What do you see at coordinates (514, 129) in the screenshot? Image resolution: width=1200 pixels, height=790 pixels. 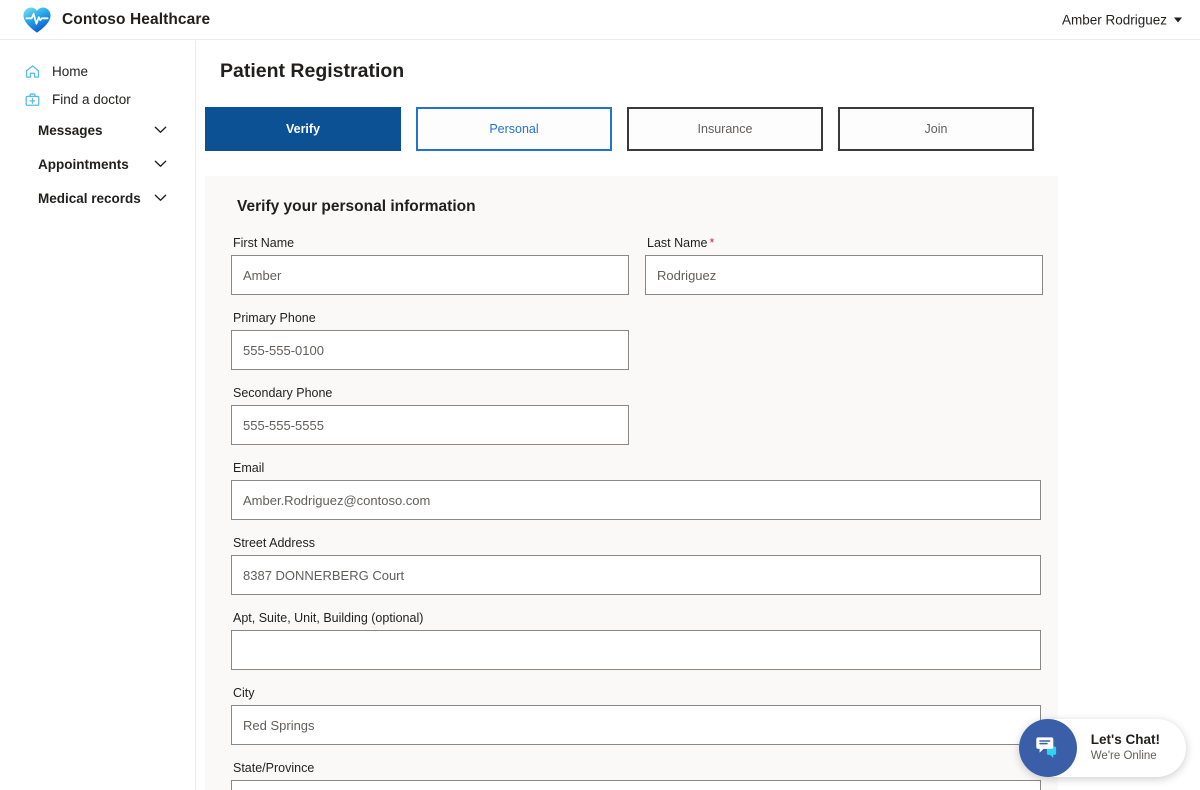 I see `tab-personal: Personal` at bounding box center [514, 129].